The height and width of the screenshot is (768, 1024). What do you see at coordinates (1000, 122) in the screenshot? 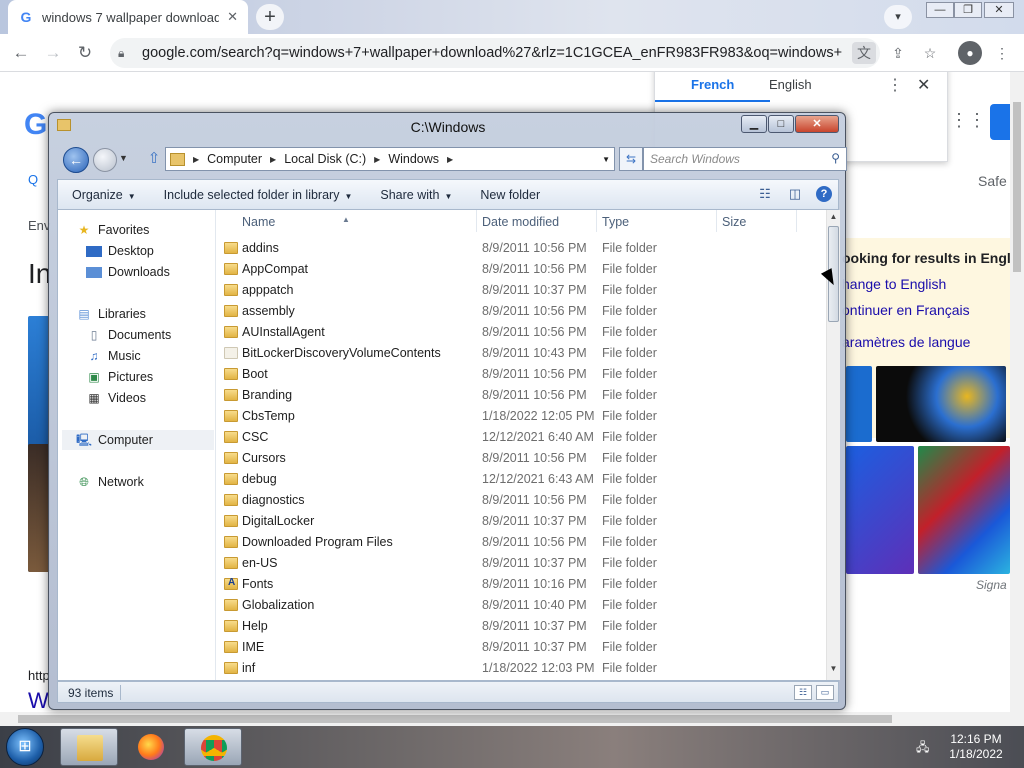
I see `sign-in-button` at bounding box center [1000, 122].